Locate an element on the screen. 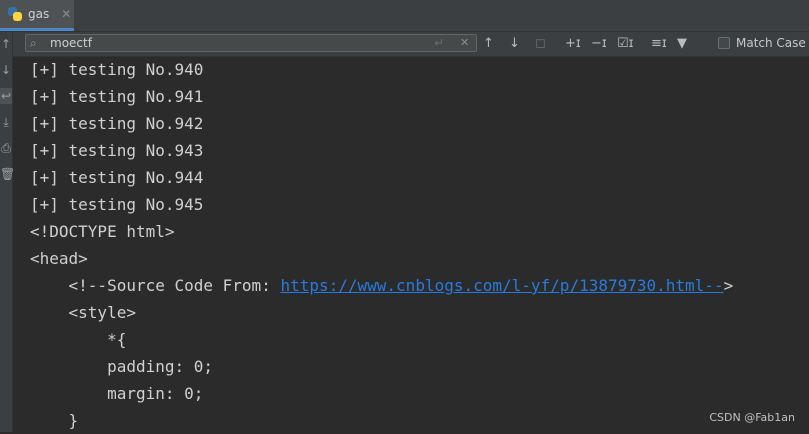  console-line: [+] testing No.941 is located at coordinates (117, 96).